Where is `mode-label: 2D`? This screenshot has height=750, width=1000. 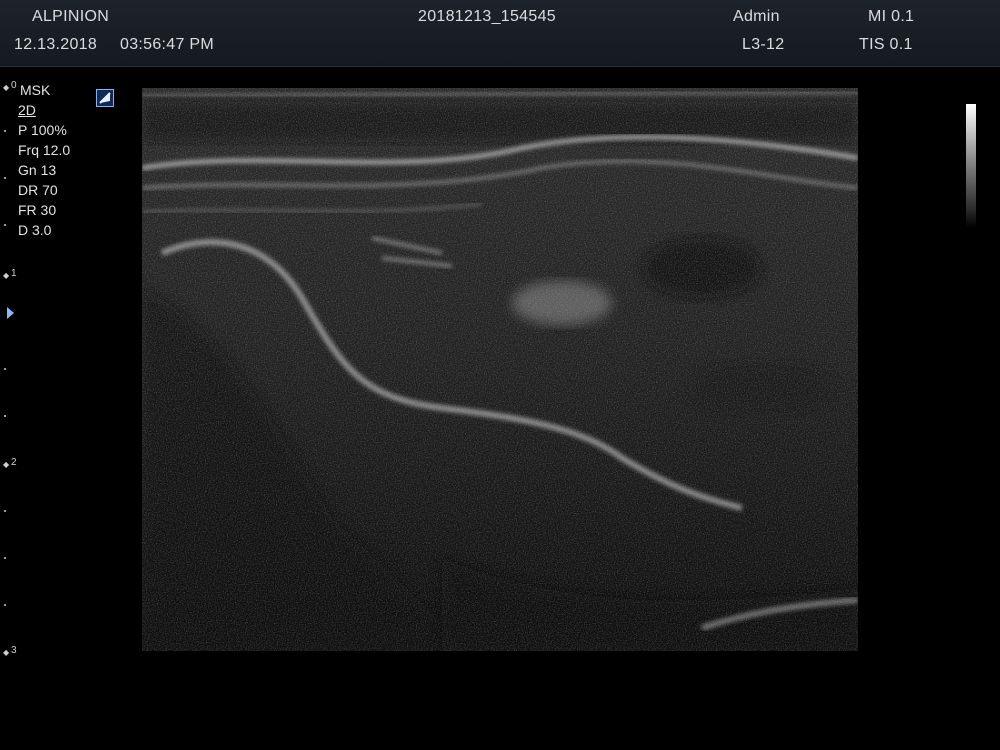
mode-label: 2D is located at coordinates (27, 110).